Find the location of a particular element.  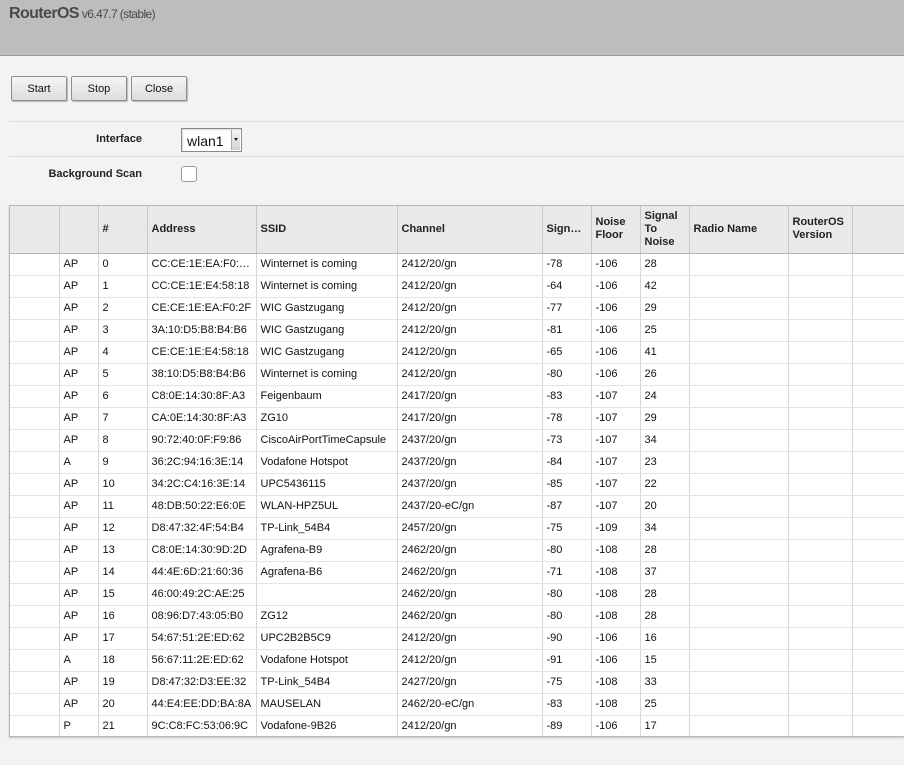

col-header-signal-strength-label: Signal Strength is located at coordinates (566, 228).